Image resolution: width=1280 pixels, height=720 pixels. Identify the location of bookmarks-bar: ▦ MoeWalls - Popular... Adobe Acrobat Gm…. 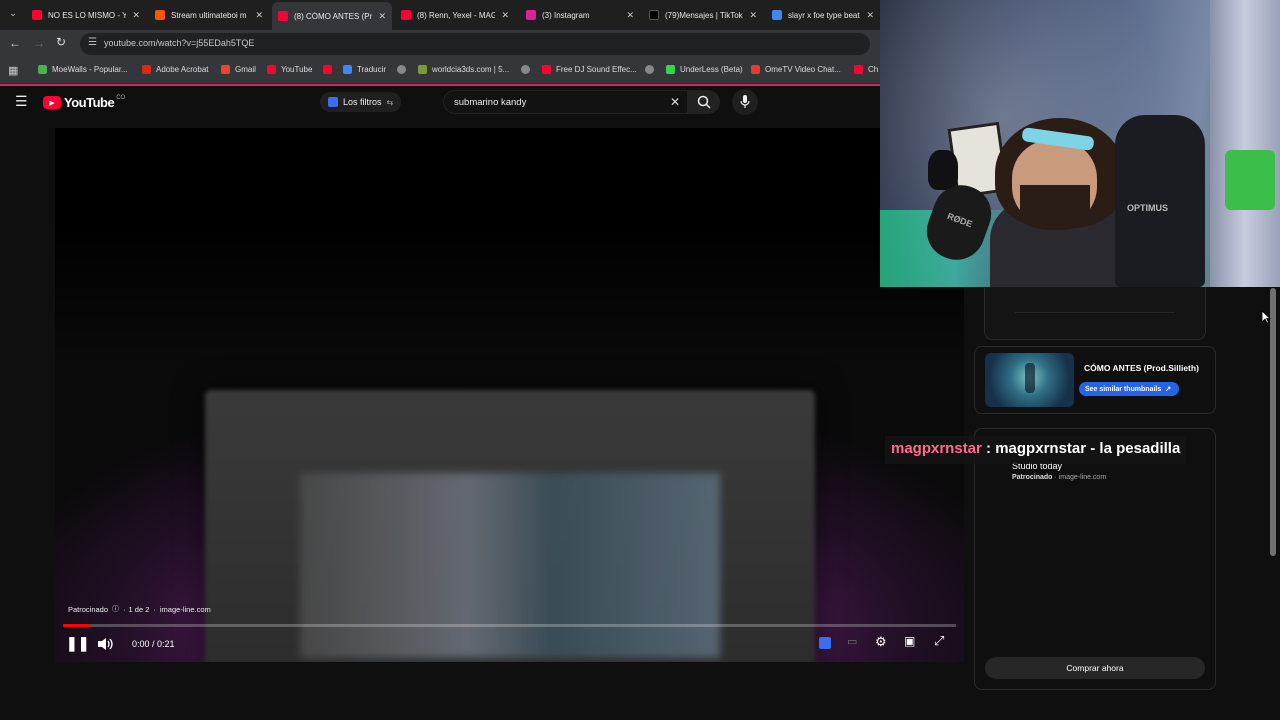
(440, 71).